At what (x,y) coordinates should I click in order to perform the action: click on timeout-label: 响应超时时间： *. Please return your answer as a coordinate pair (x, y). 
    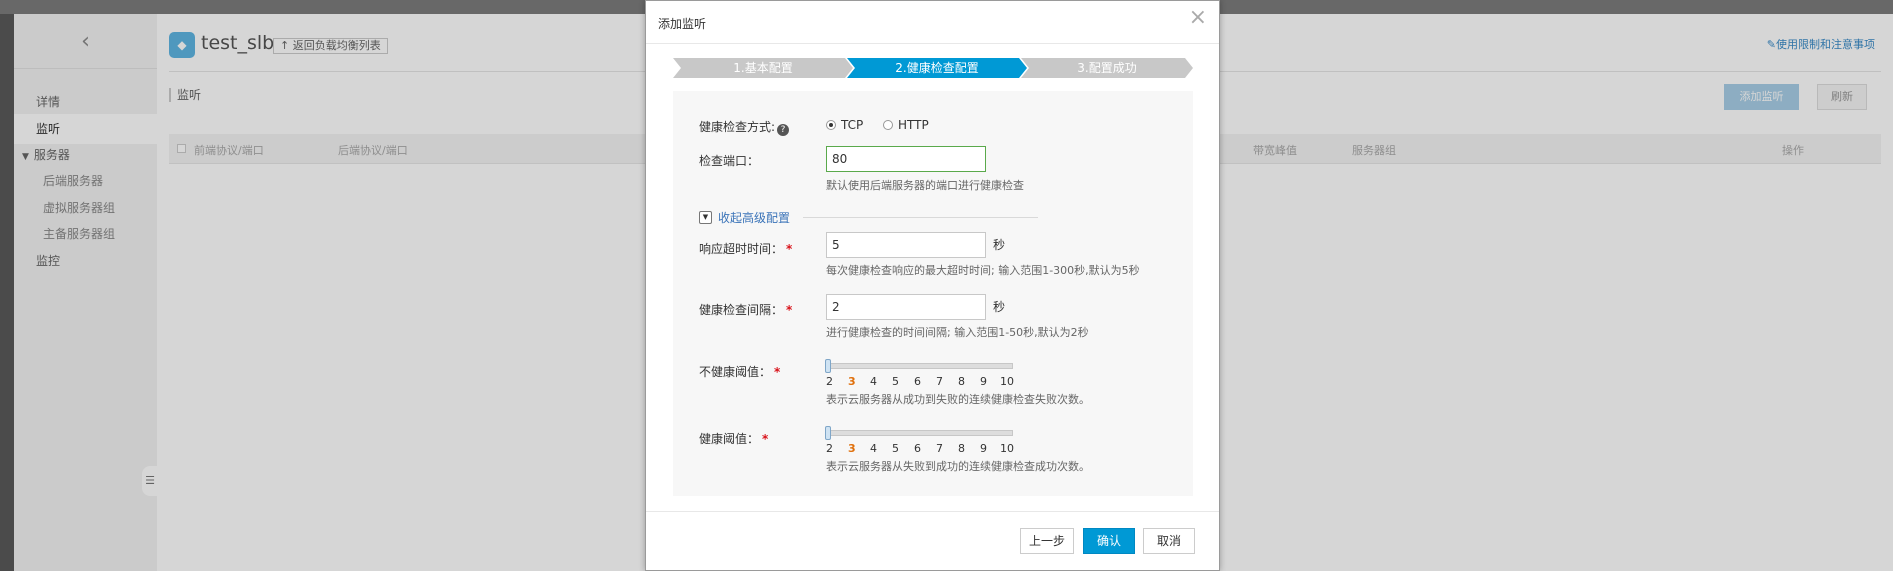
    Looking at the image, I should click on (746, 249).